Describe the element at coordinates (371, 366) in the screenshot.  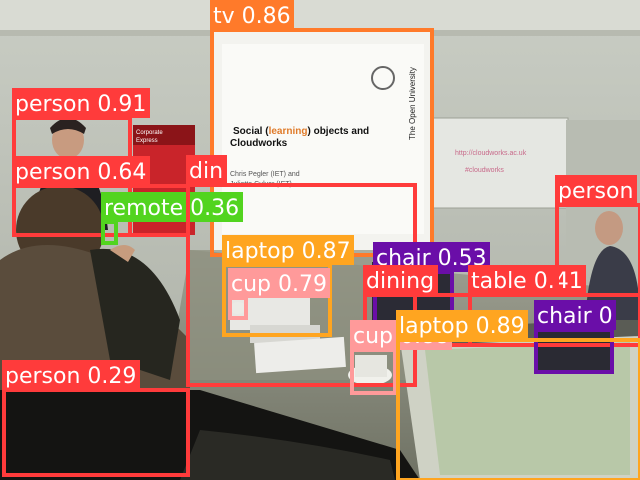
I see `cup-body` at that location.